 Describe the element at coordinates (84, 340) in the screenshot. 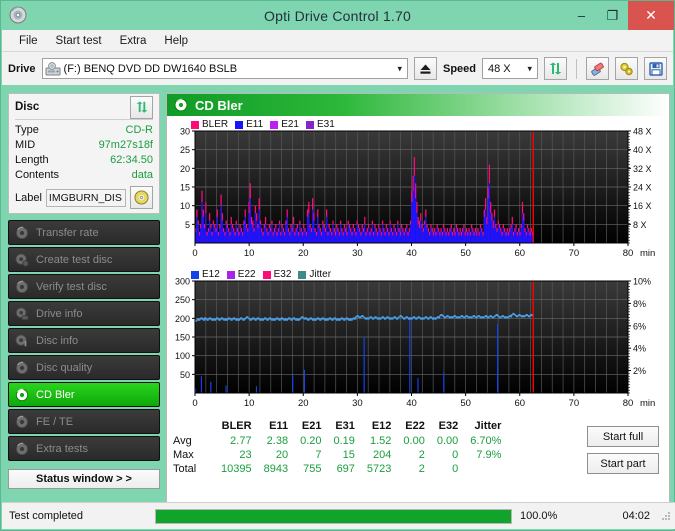

I see `sidebar-item-disc-info: Disc info` at that location.